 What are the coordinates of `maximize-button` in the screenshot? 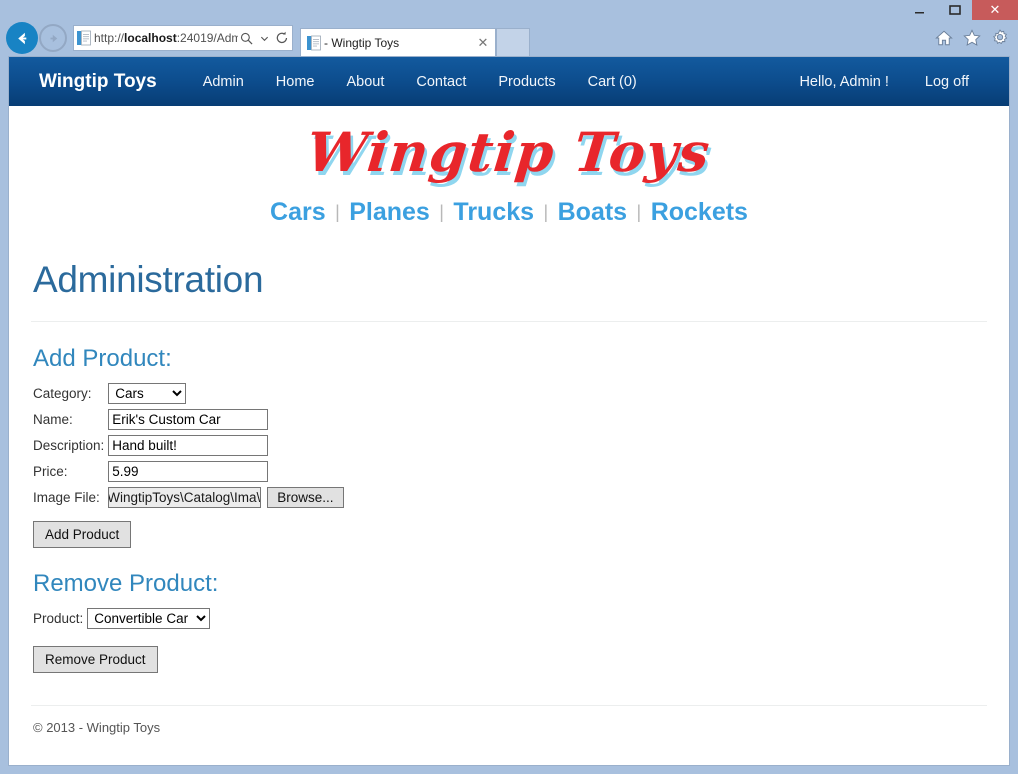 It's located at (954, 10).